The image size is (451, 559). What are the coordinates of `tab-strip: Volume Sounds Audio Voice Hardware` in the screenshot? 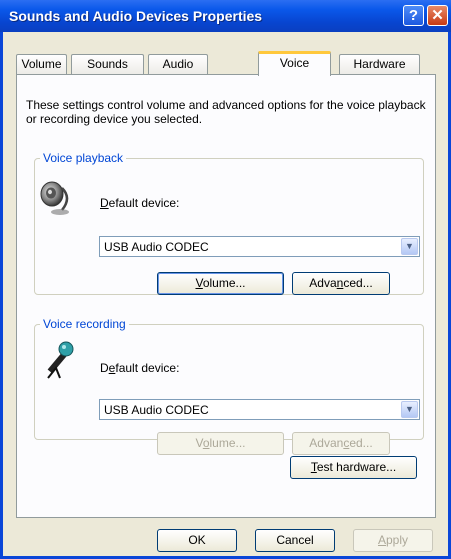 It's located at (226, 63).